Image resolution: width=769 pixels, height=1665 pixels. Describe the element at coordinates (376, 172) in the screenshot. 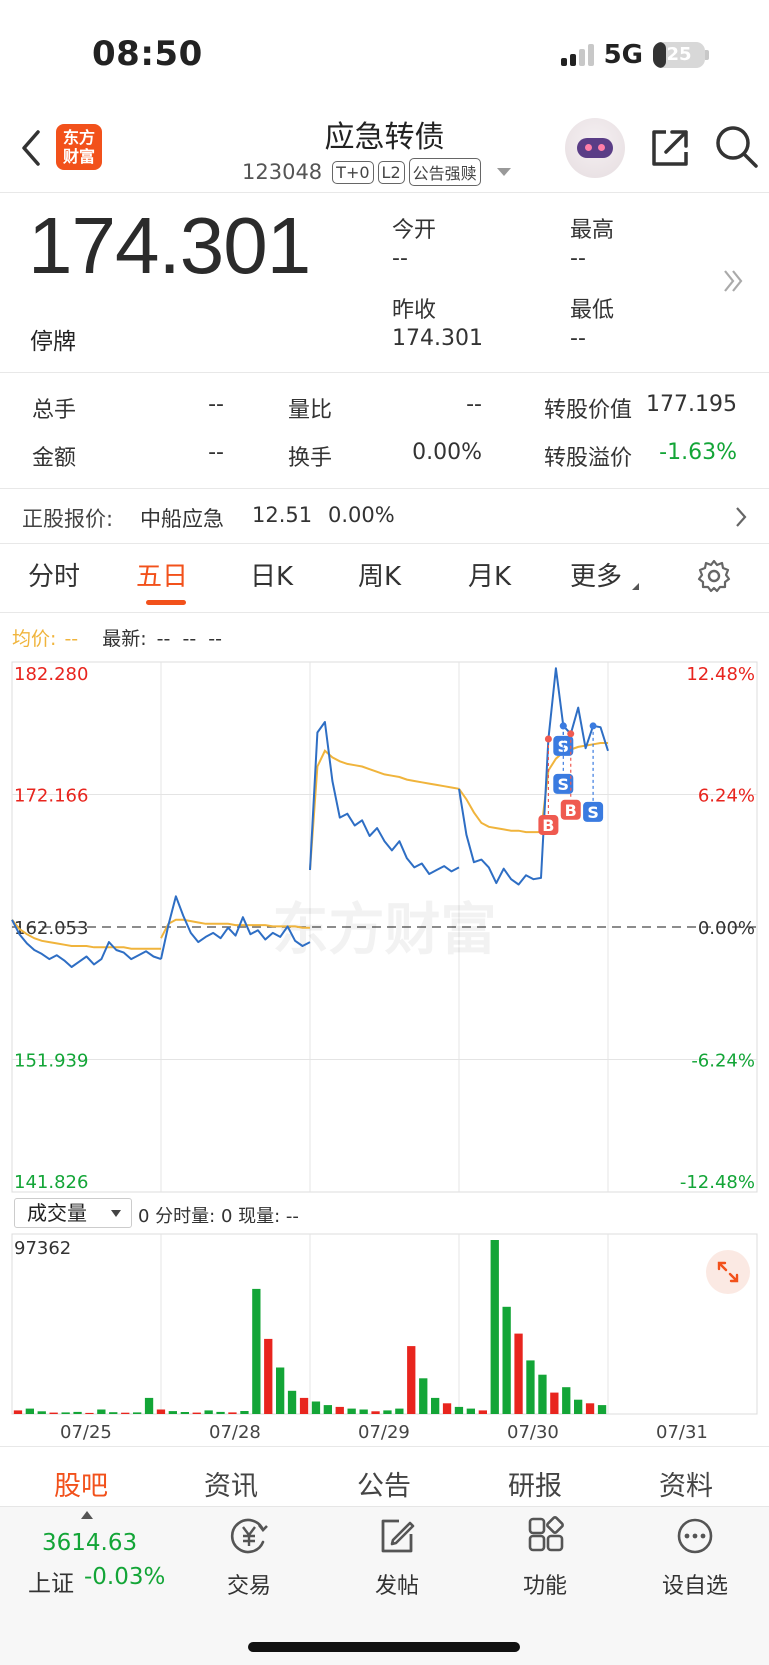

I see `security-subline: 123048 T+0 L2 公告强赎` at that location.